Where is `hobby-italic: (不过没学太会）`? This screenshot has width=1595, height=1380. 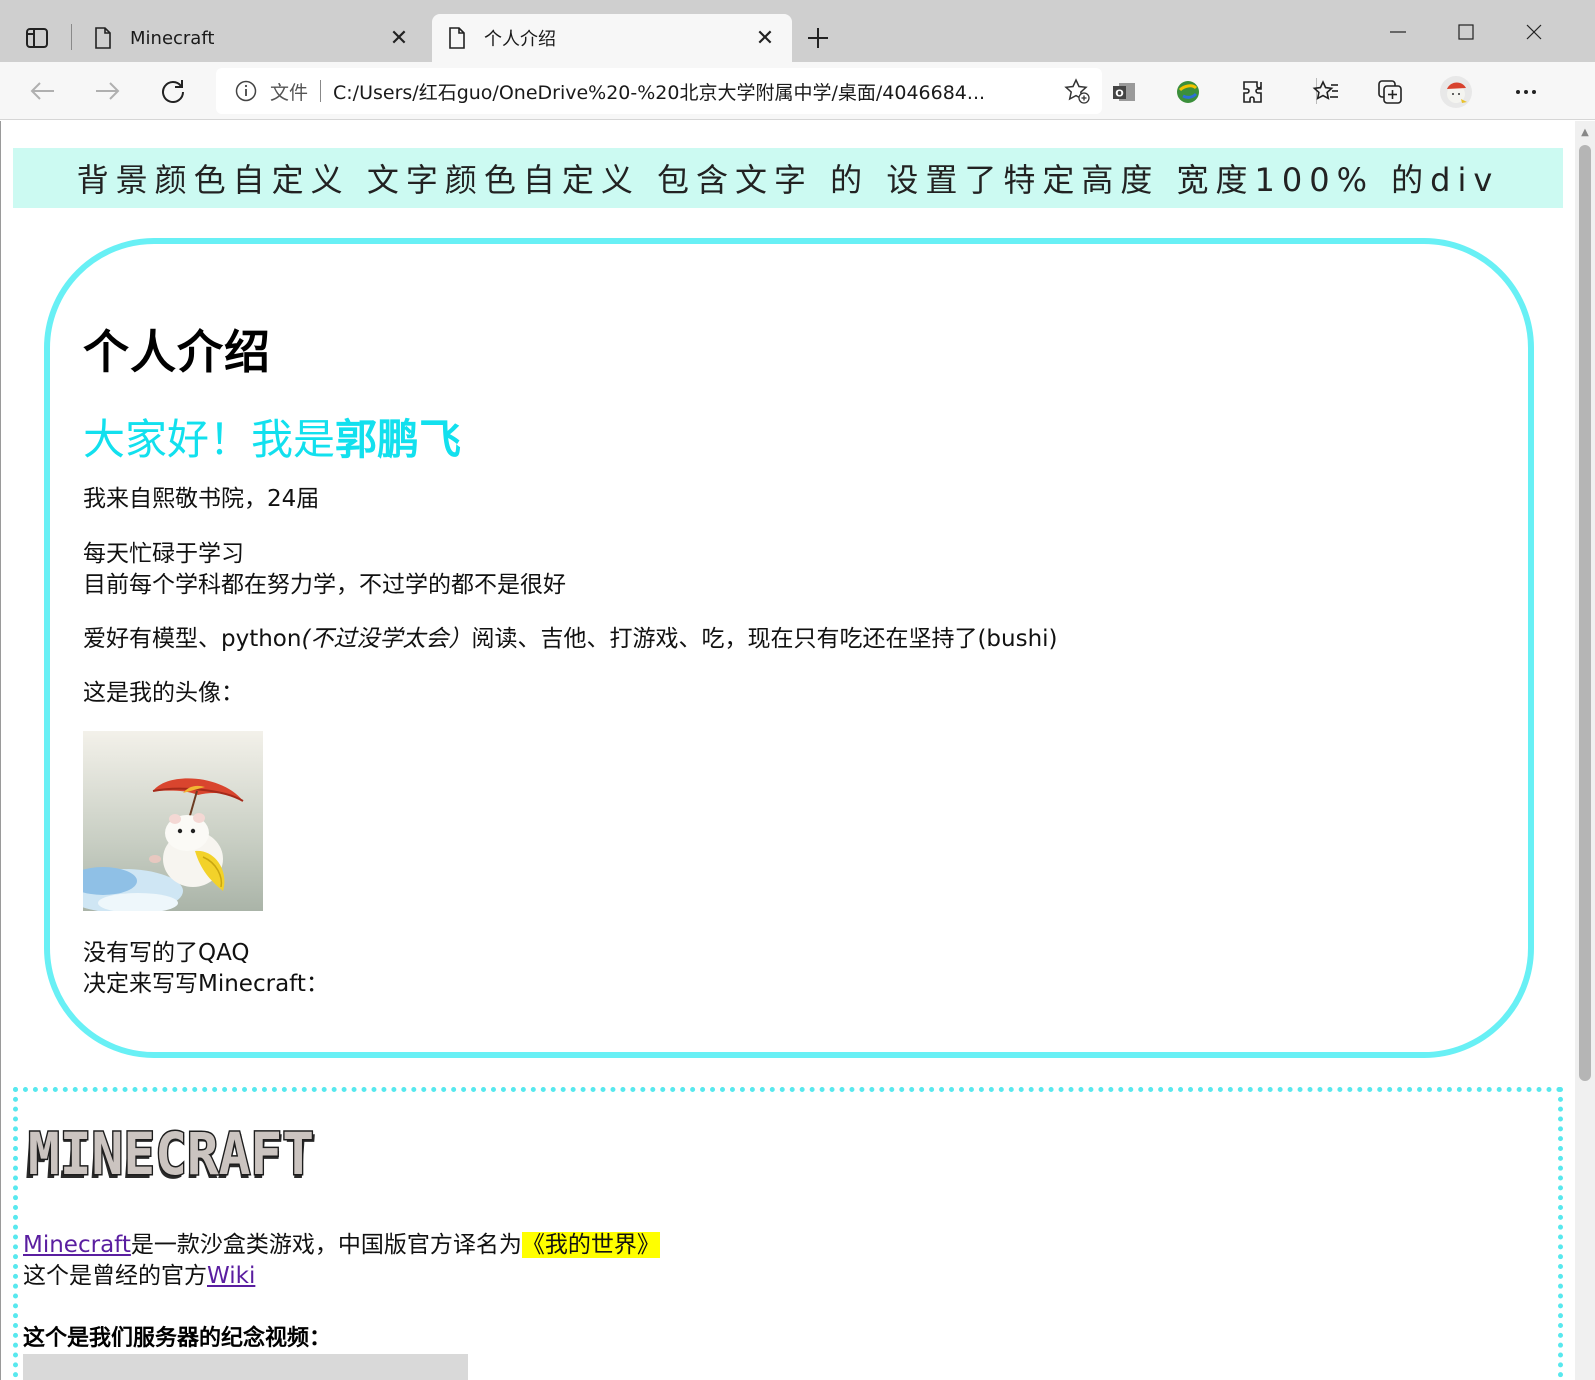 hobby-italic: (不过没学太会） is located at coordinates (386, 639).